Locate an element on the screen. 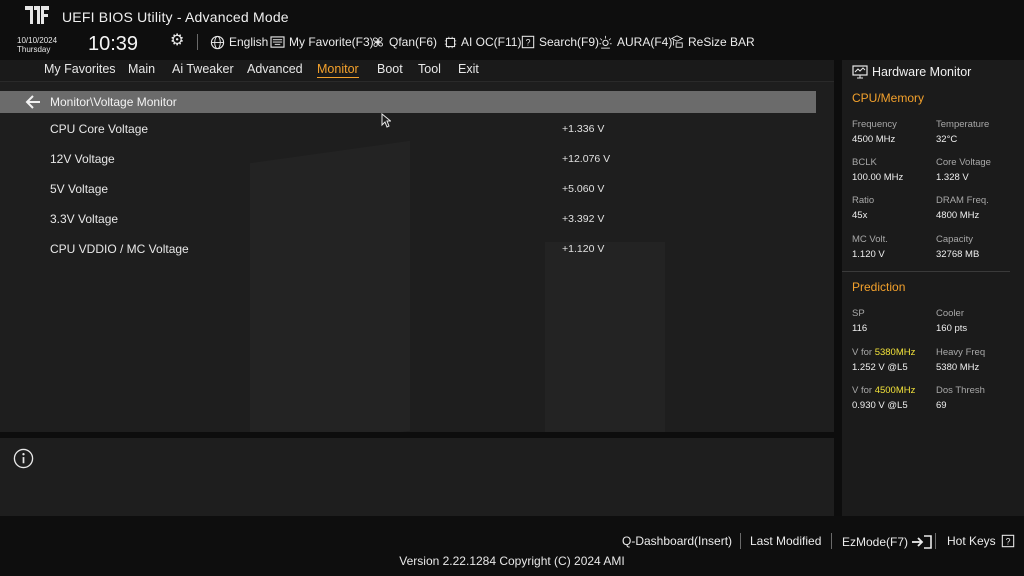 The image size is (1024, 576). aura-button: AURA(F4) is located at coordinates (635, 42).